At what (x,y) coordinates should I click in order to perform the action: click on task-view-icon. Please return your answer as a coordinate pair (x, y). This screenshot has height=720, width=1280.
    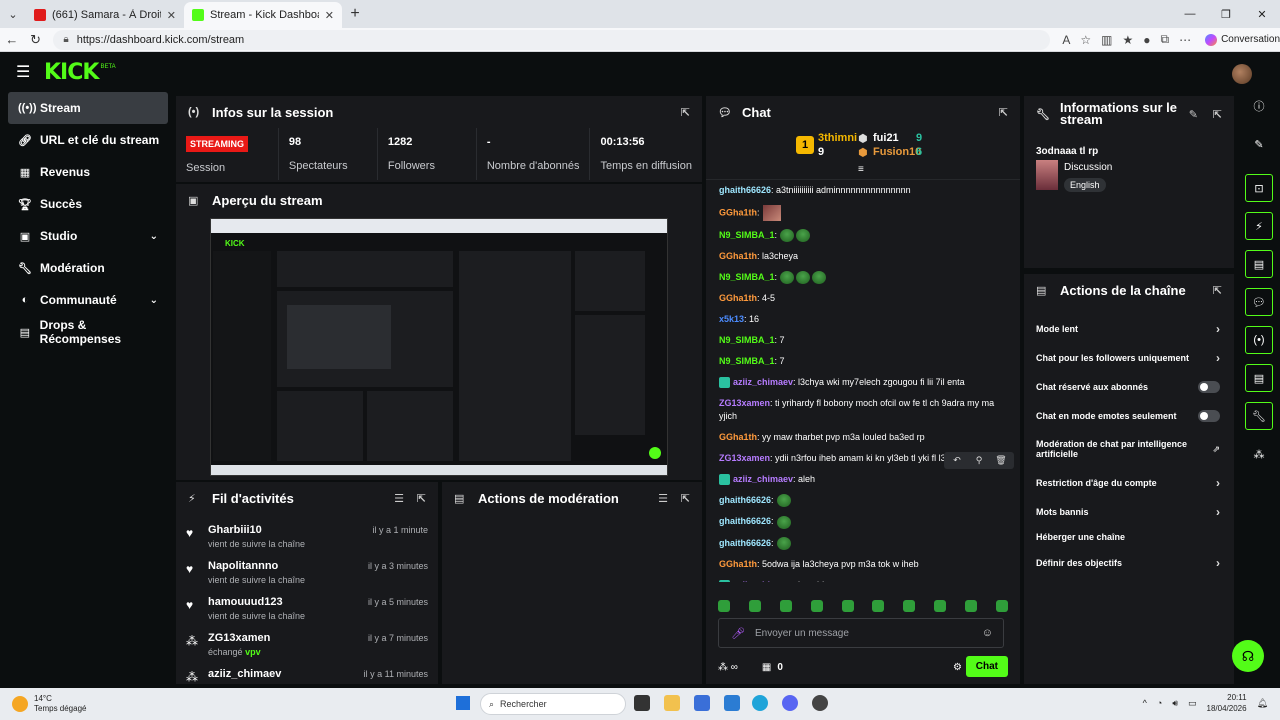
    Looking at the image, I should click on (642, 703).